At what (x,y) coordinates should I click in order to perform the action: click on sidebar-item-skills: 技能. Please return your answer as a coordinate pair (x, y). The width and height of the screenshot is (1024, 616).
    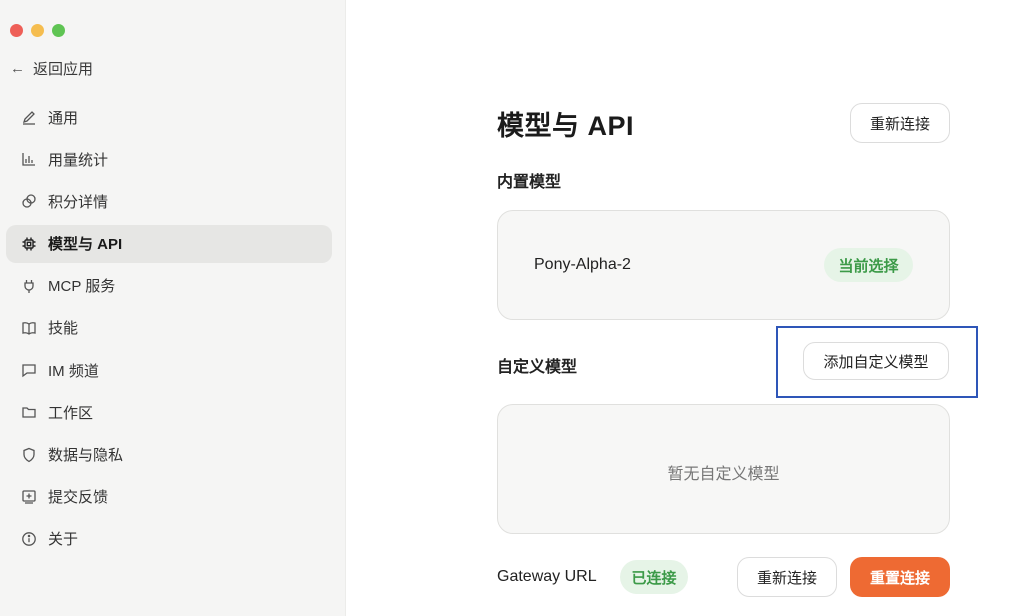
    Looking at the image, I should click on (169, 328).